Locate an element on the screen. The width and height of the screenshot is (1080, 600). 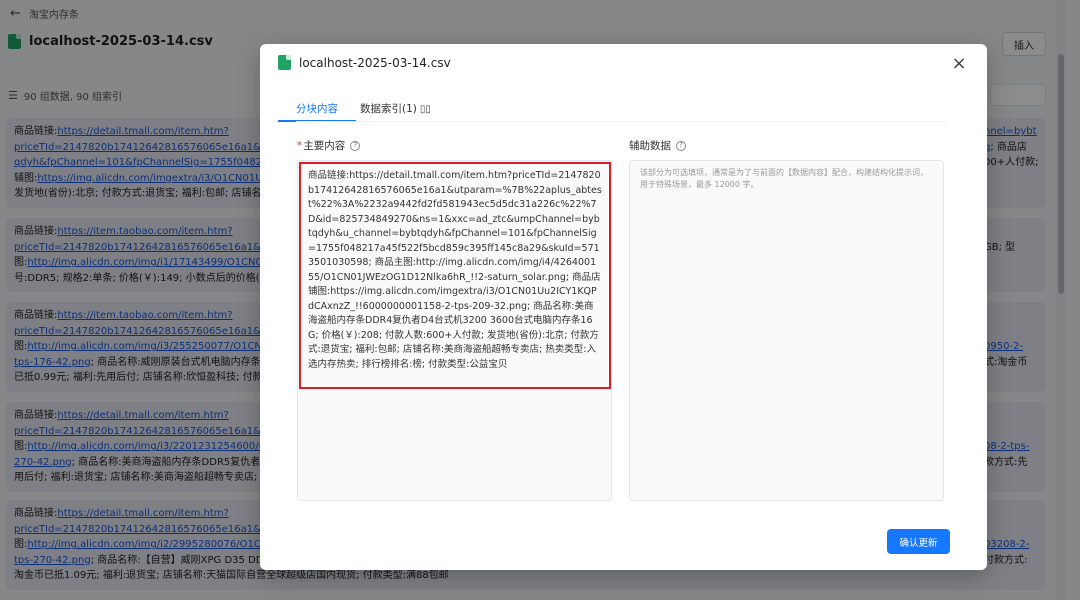
tab-chunk-content: 分块内容 is located at coordinates (317, 111).